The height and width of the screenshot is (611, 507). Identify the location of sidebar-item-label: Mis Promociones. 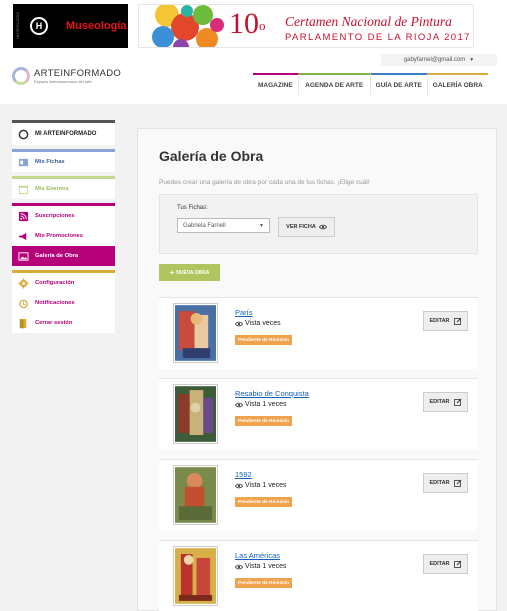
(59, 236).